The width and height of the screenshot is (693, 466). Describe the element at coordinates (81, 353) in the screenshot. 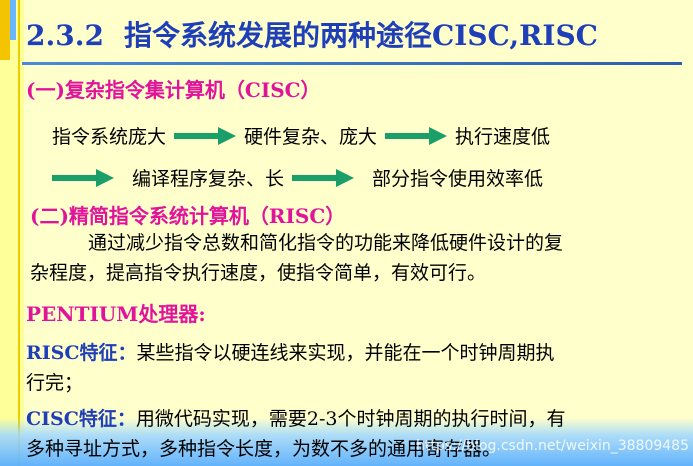

I see `risc-feature-label: RISC特征：` at that location.